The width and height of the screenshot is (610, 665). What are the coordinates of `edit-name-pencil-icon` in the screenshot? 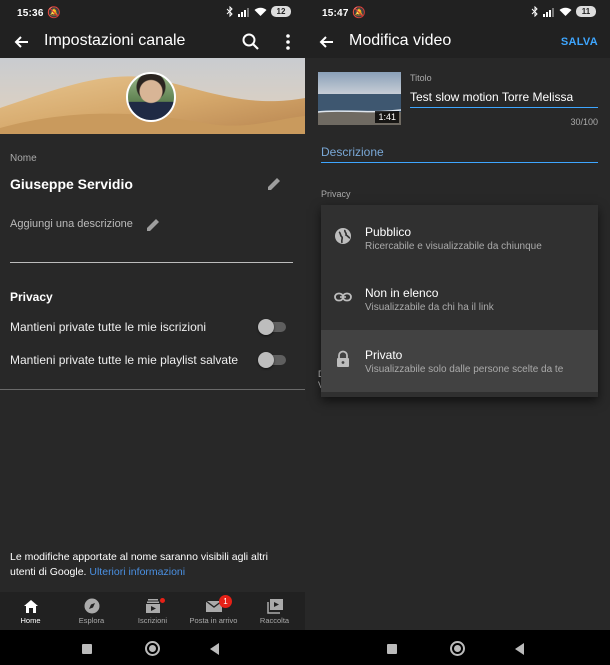 It's located at (274, 184).